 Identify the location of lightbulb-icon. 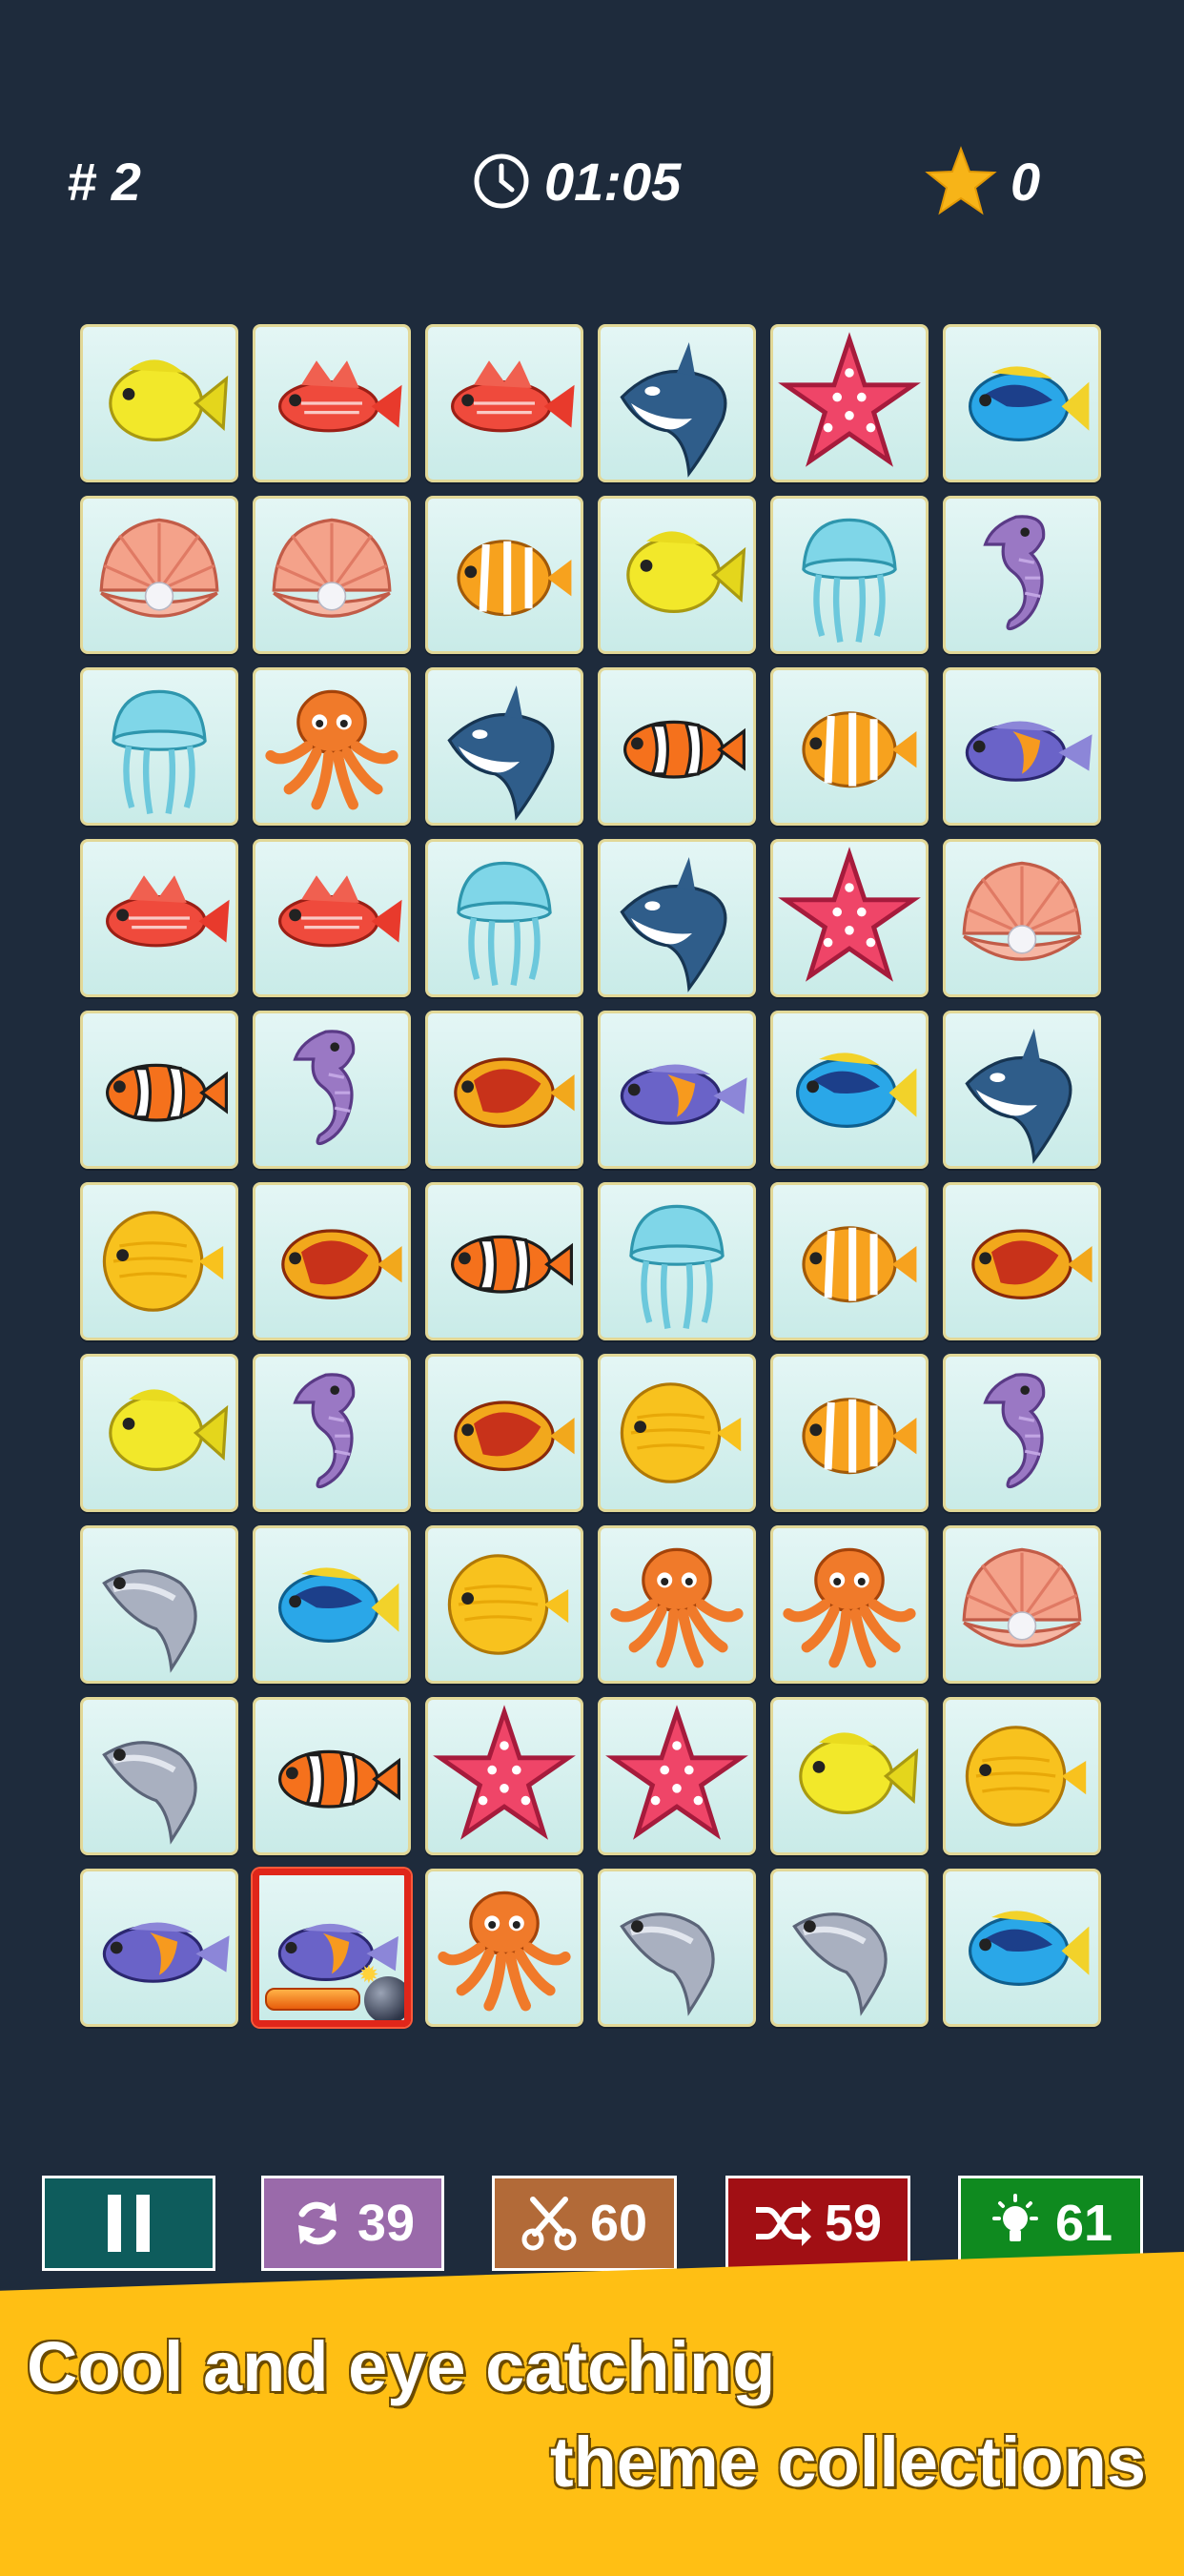
(1014, 2217).